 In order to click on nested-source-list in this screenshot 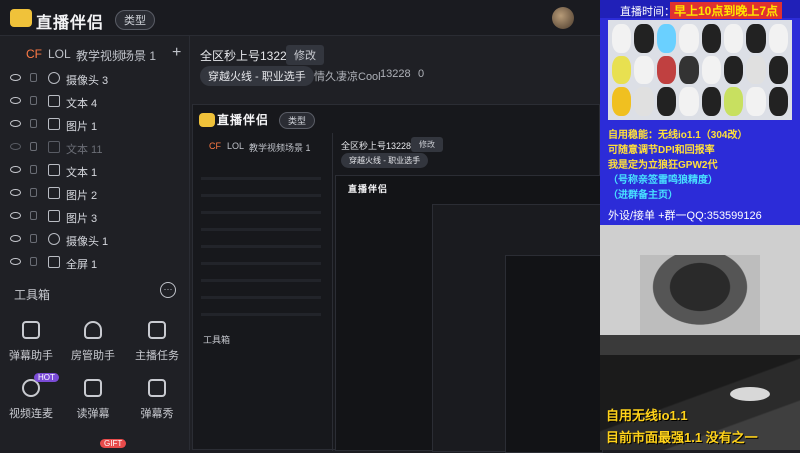, I will do `click(261, 243)`.